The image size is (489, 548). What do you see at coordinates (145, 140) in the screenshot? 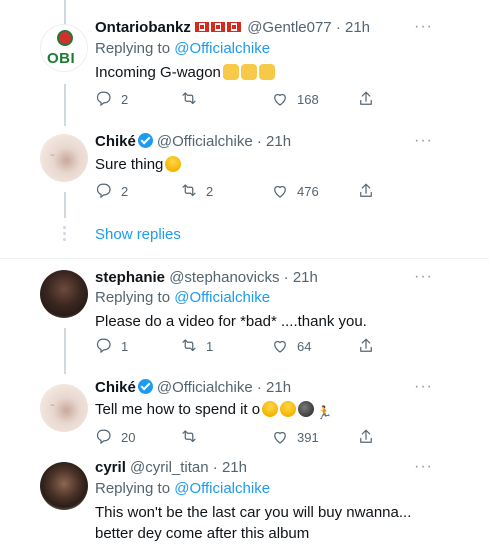
I see `verified-badge-icon` at bounding box center [145, 140].